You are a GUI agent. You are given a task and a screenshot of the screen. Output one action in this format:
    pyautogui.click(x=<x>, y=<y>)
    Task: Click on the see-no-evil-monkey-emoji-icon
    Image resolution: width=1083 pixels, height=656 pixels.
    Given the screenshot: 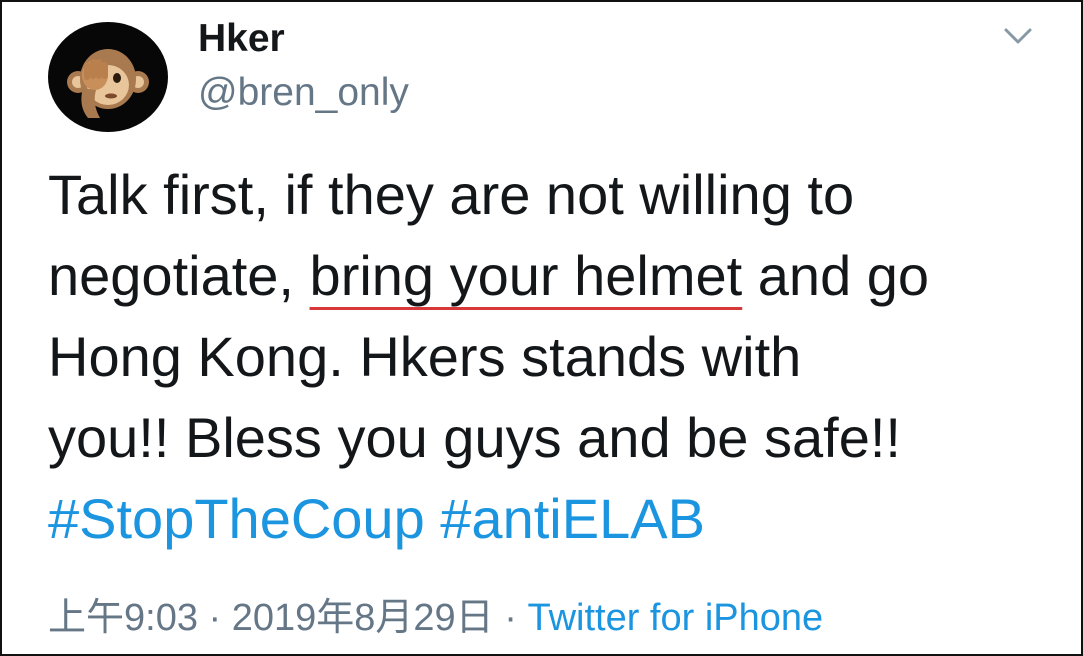 What is the action you would take?
    pyautogui.click(x=108, y=83)
    